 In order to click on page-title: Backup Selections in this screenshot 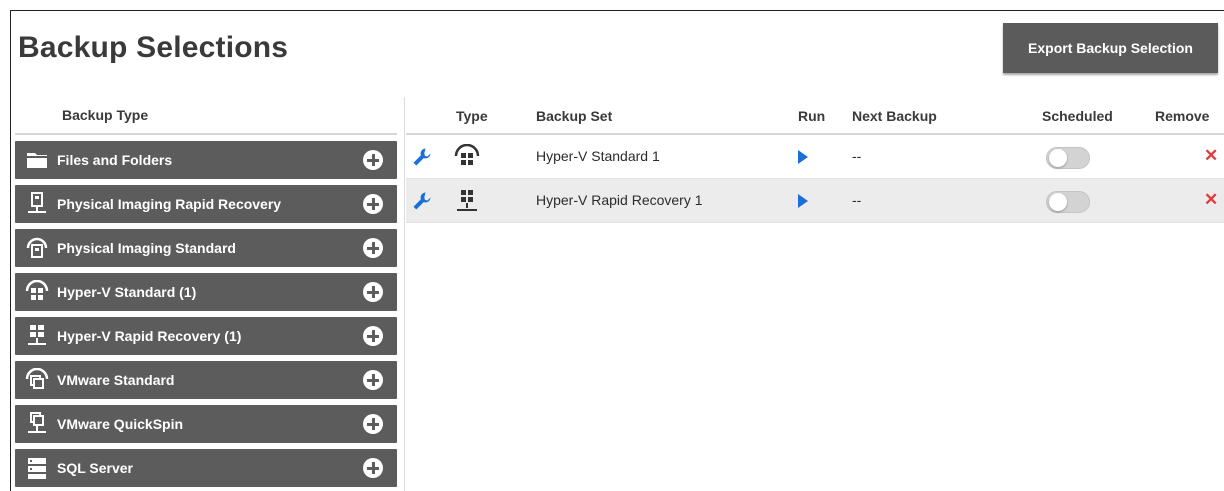, I will do `click(153, 47)`.